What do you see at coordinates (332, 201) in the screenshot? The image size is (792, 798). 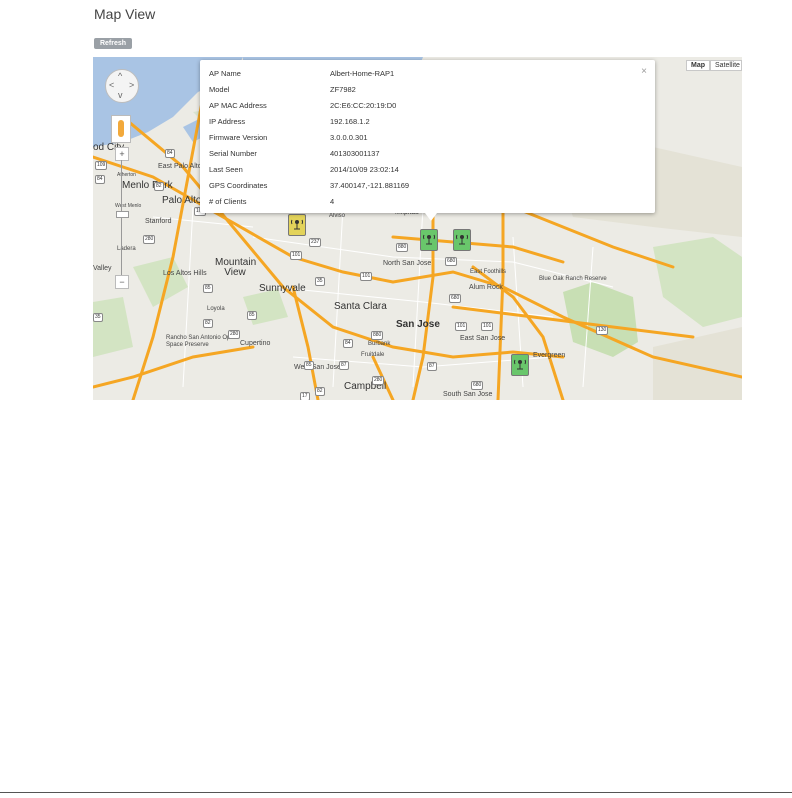 I see `info-value: 4` at bounding box center [332, 201].